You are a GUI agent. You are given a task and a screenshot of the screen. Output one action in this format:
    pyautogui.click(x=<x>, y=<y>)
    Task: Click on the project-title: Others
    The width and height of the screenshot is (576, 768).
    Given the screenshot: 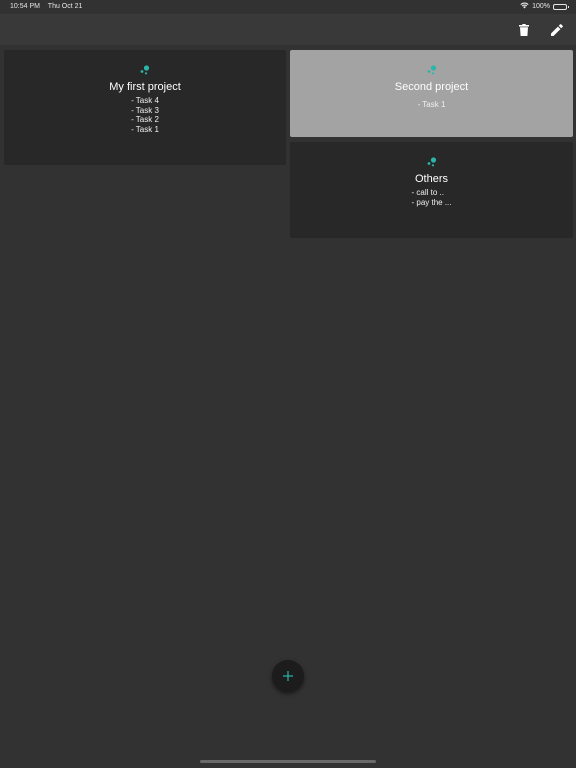 What is the action you would take?
    pyautogui.click(x=431, y=179)
    